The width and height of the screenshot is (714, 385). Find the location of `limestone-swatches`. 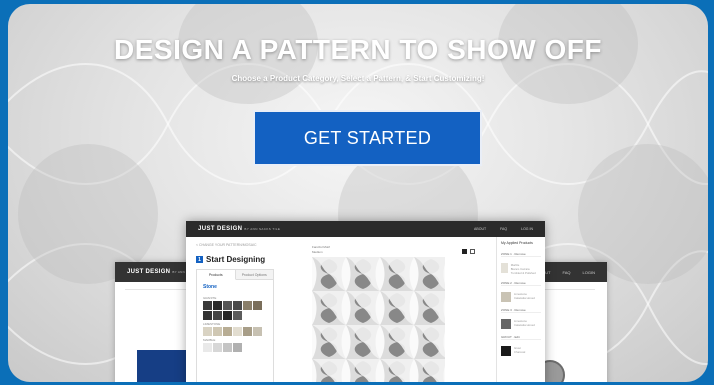

limestone-swatches is located at coordinates (235, 331).